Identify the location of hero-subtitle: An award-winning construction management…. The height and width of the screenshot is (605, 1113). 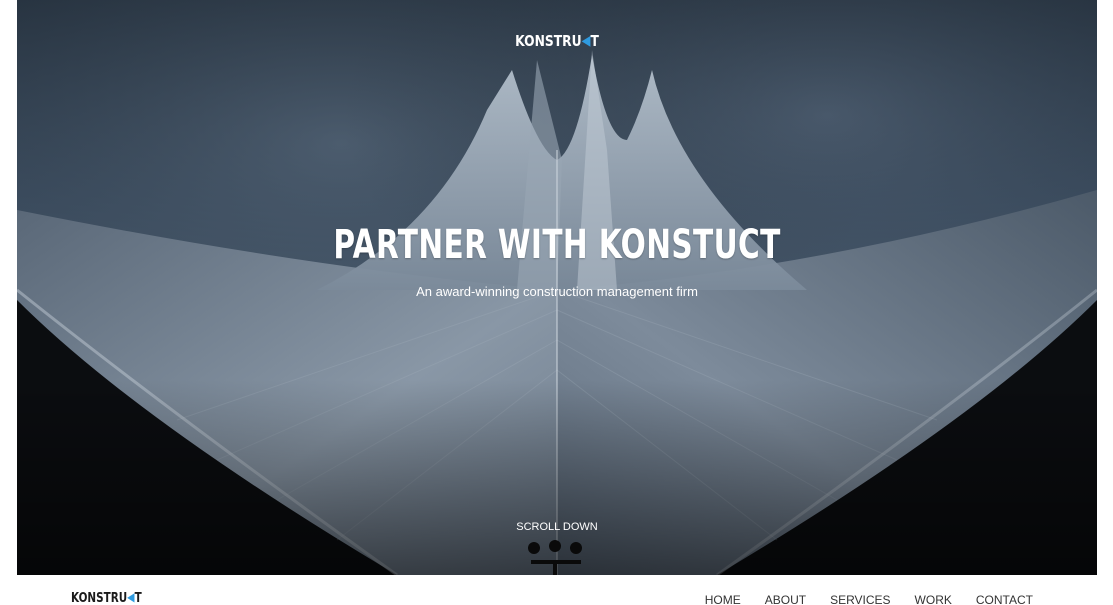
(557, 291).